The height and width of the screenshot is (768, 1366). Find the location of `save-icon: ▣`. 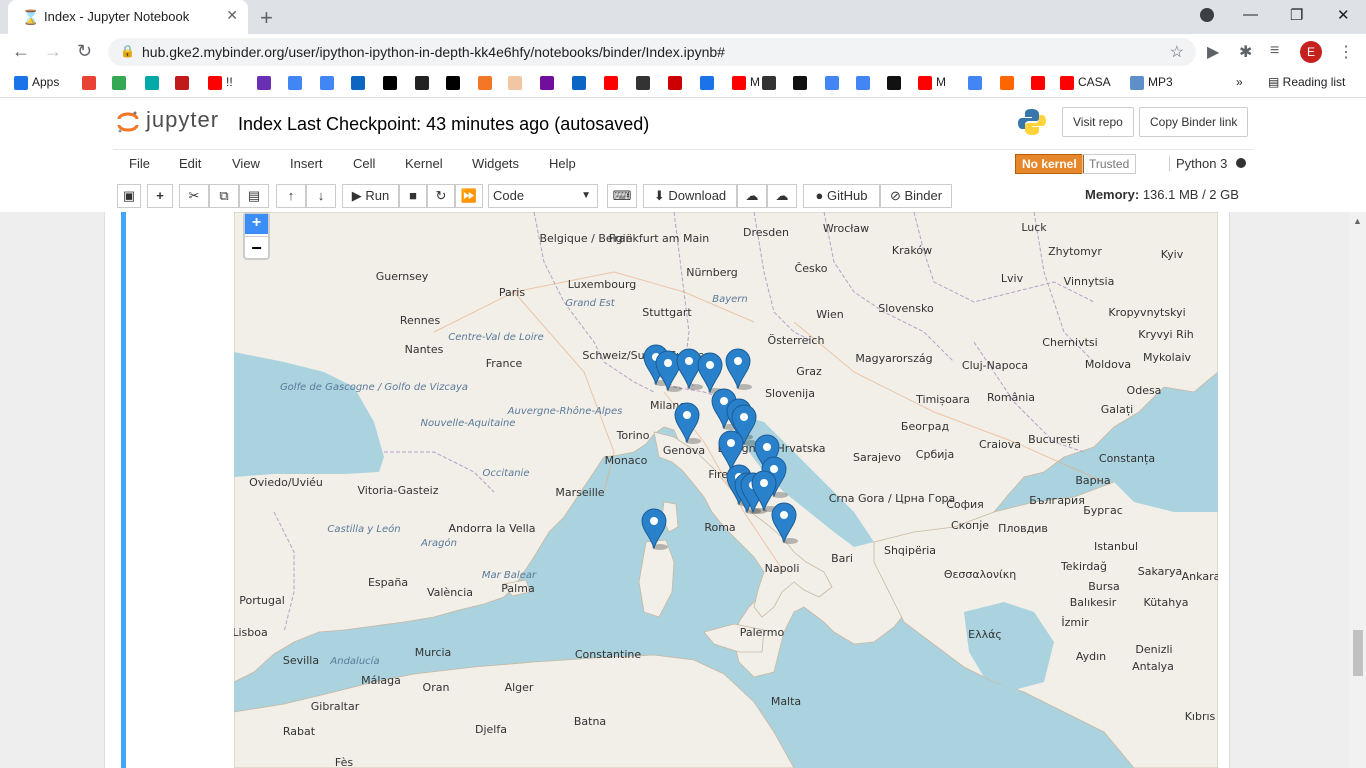

save-icon: ▣ is located at coordinates (129, 196).